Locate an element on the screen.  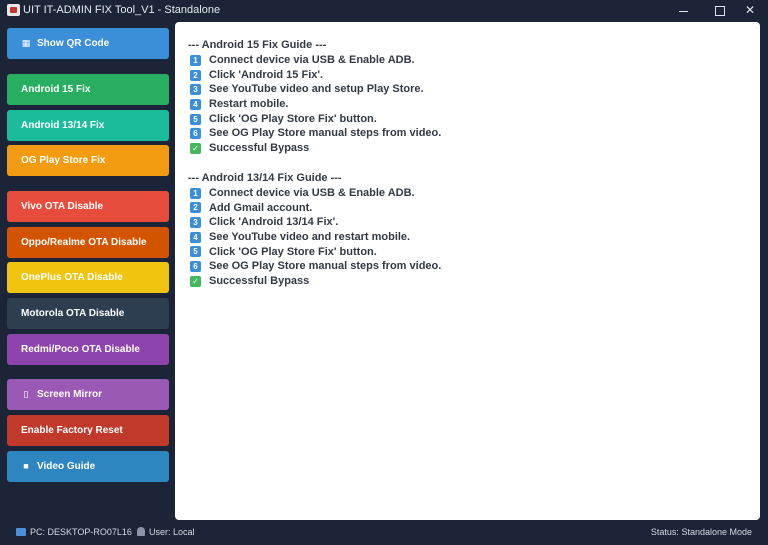
vivo-ota-disable-button: Vivo OTA Disable is located at coordinates (88, 206).